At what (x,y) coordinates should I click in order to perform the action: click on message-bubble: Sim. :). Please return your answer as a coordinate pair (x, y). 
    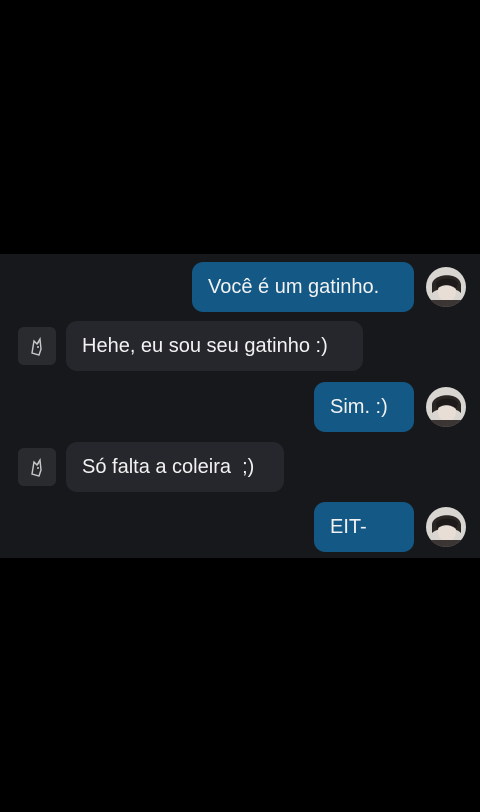
    Looking at the image, I should click on (364, 407).